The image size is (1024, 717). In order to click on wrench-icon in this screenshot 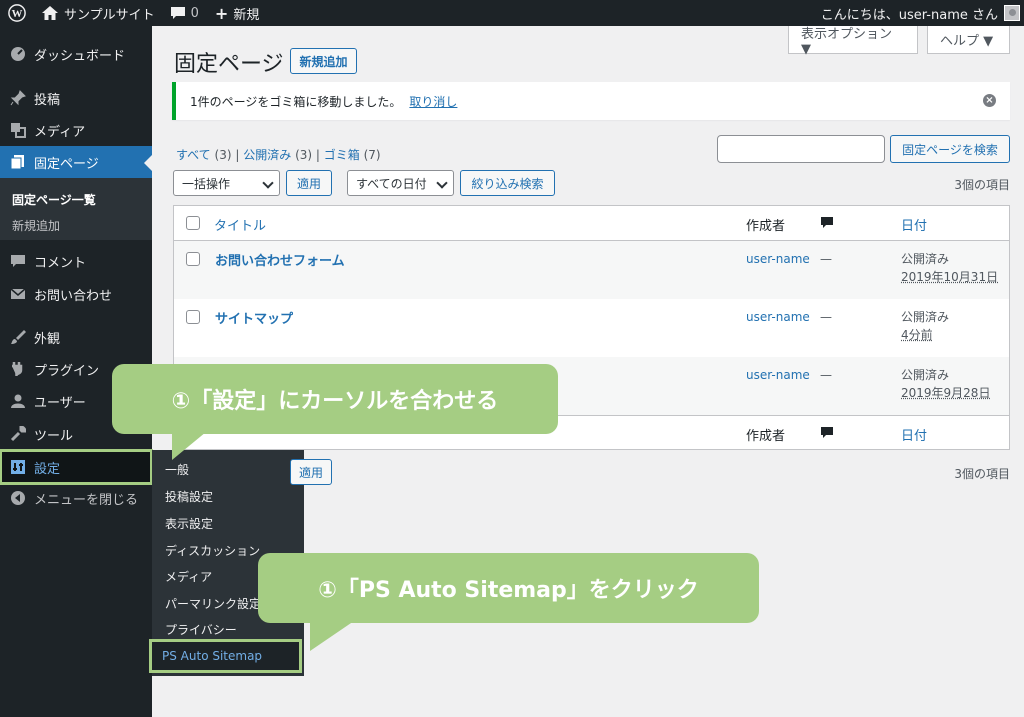, I will do `click(18, 434)`.